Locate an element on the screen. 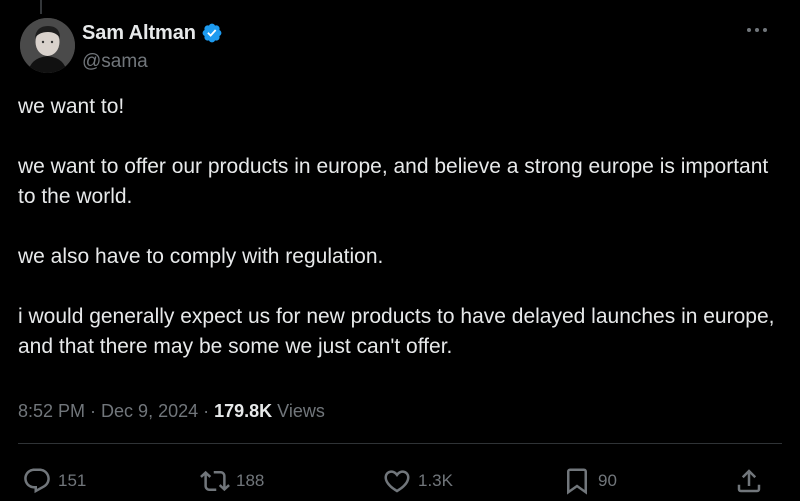 This screenshot has height=501, width=800. bookmark-icon is located at coordinates (577, 481).